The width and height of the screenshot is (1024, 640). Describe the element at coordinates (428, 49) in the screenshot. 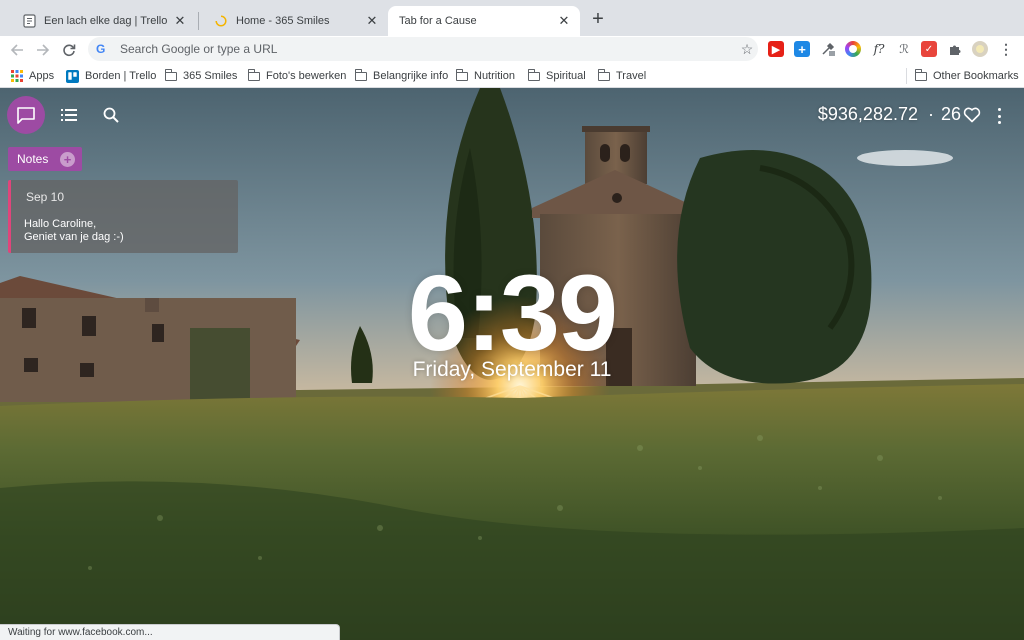

I see `omnibox-input: Search Google or type a URL` at that location.